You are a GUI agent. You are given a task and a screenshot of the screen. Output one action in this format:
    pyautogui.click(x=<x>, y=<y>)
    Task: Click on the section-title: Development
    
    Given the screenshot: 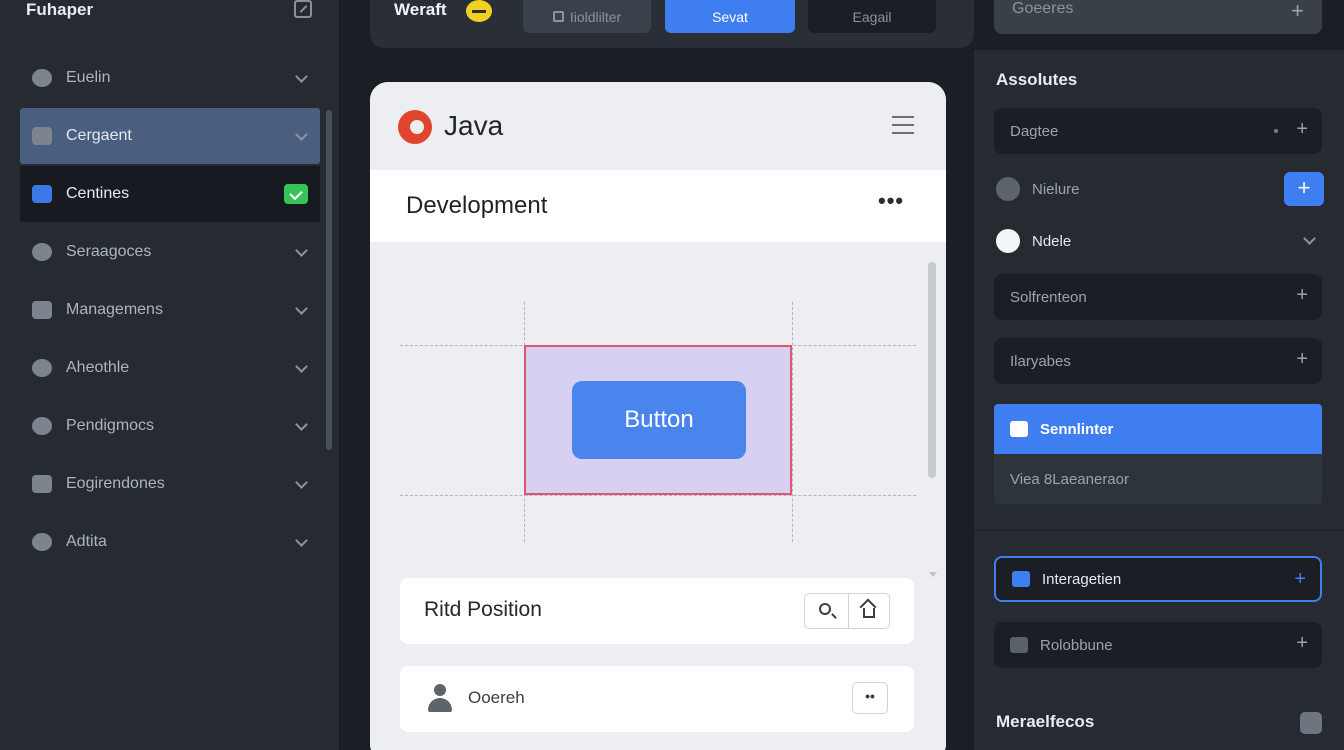 What is the action you would take?
    pyautogui.click(x=477, y=205)
    